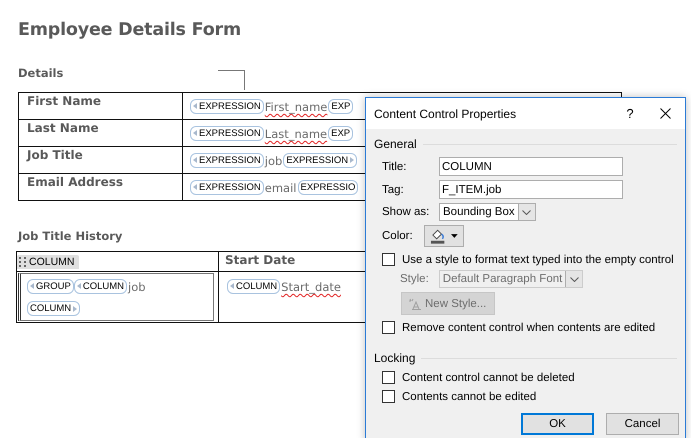  I want to click on help-button: ?, so click(630, 113).